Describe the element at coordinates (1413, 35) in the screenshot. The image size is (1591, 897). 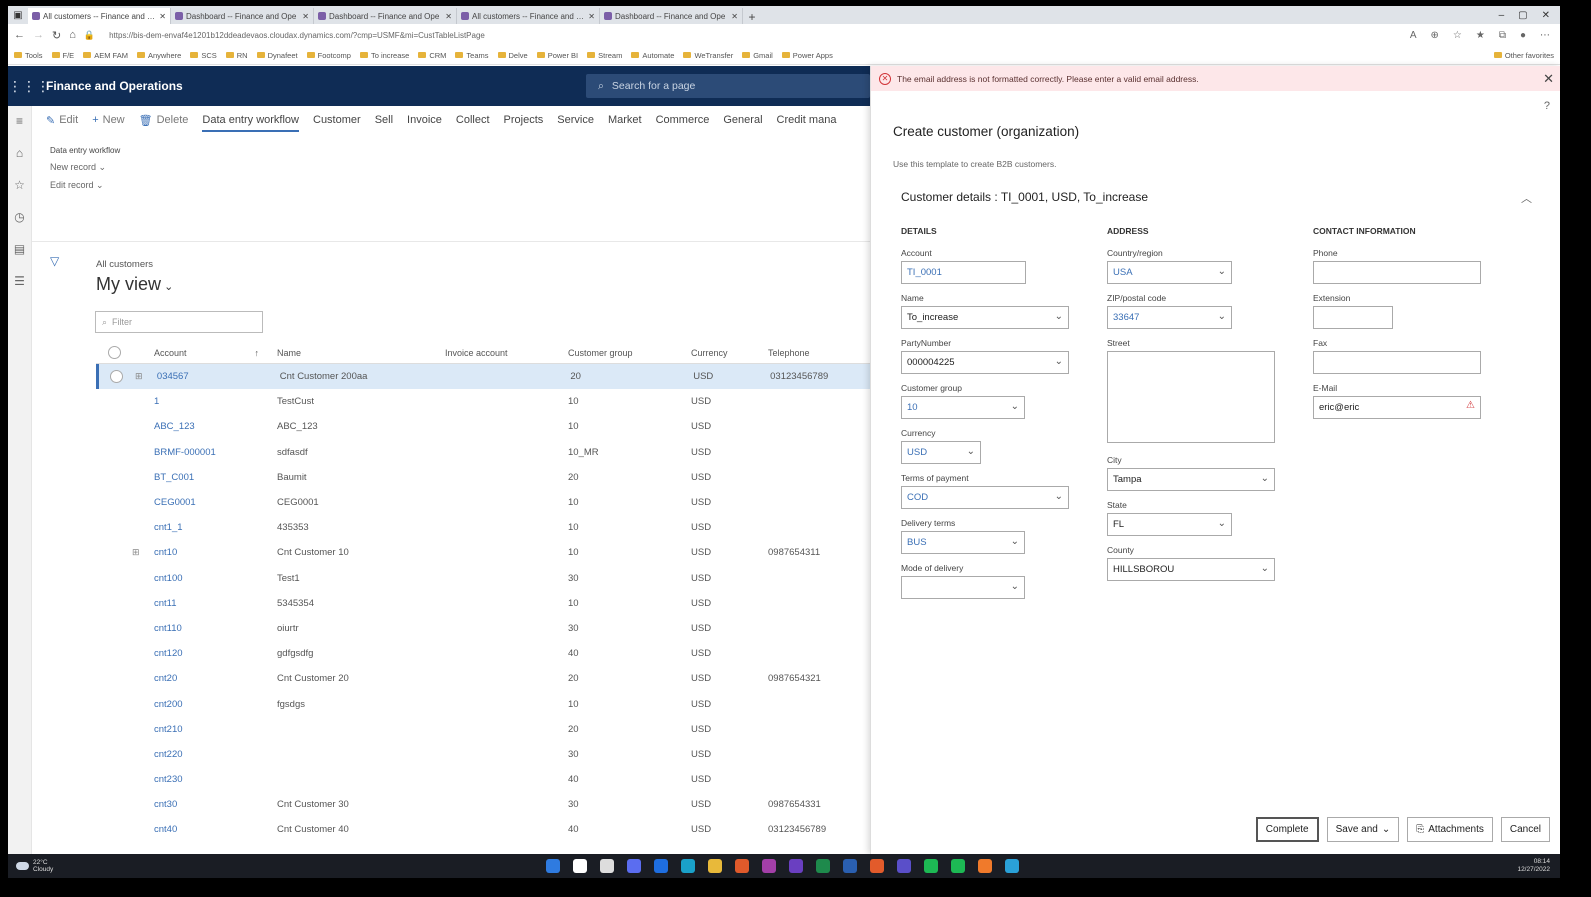
I see `read-aloud-icon: A` at that location.